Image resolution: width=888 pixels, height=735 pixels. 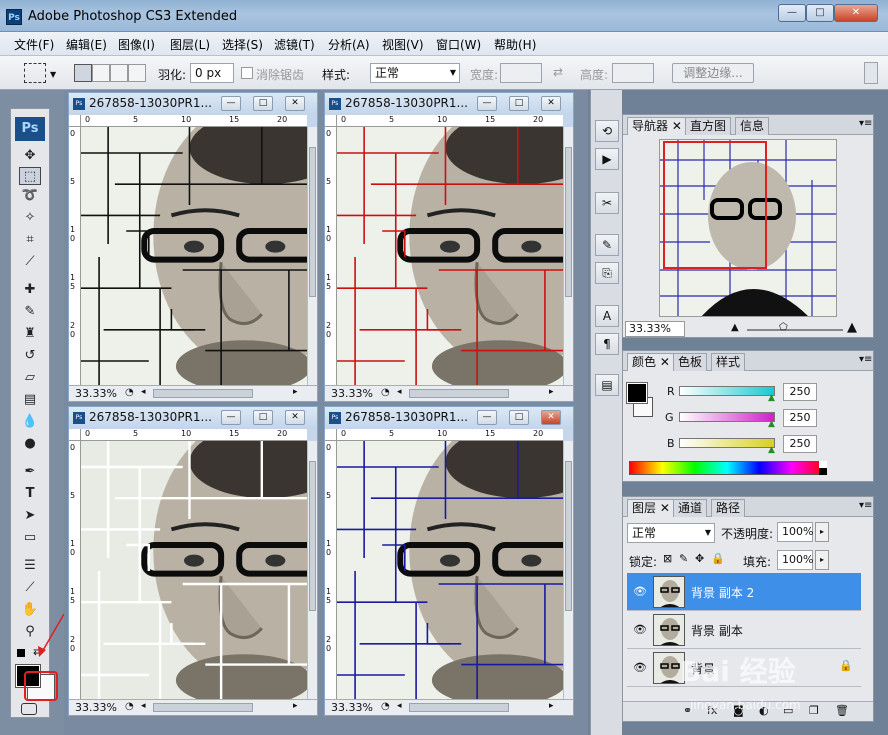 I want to click on intersect-selection-icon, so click(x=137, y=73).